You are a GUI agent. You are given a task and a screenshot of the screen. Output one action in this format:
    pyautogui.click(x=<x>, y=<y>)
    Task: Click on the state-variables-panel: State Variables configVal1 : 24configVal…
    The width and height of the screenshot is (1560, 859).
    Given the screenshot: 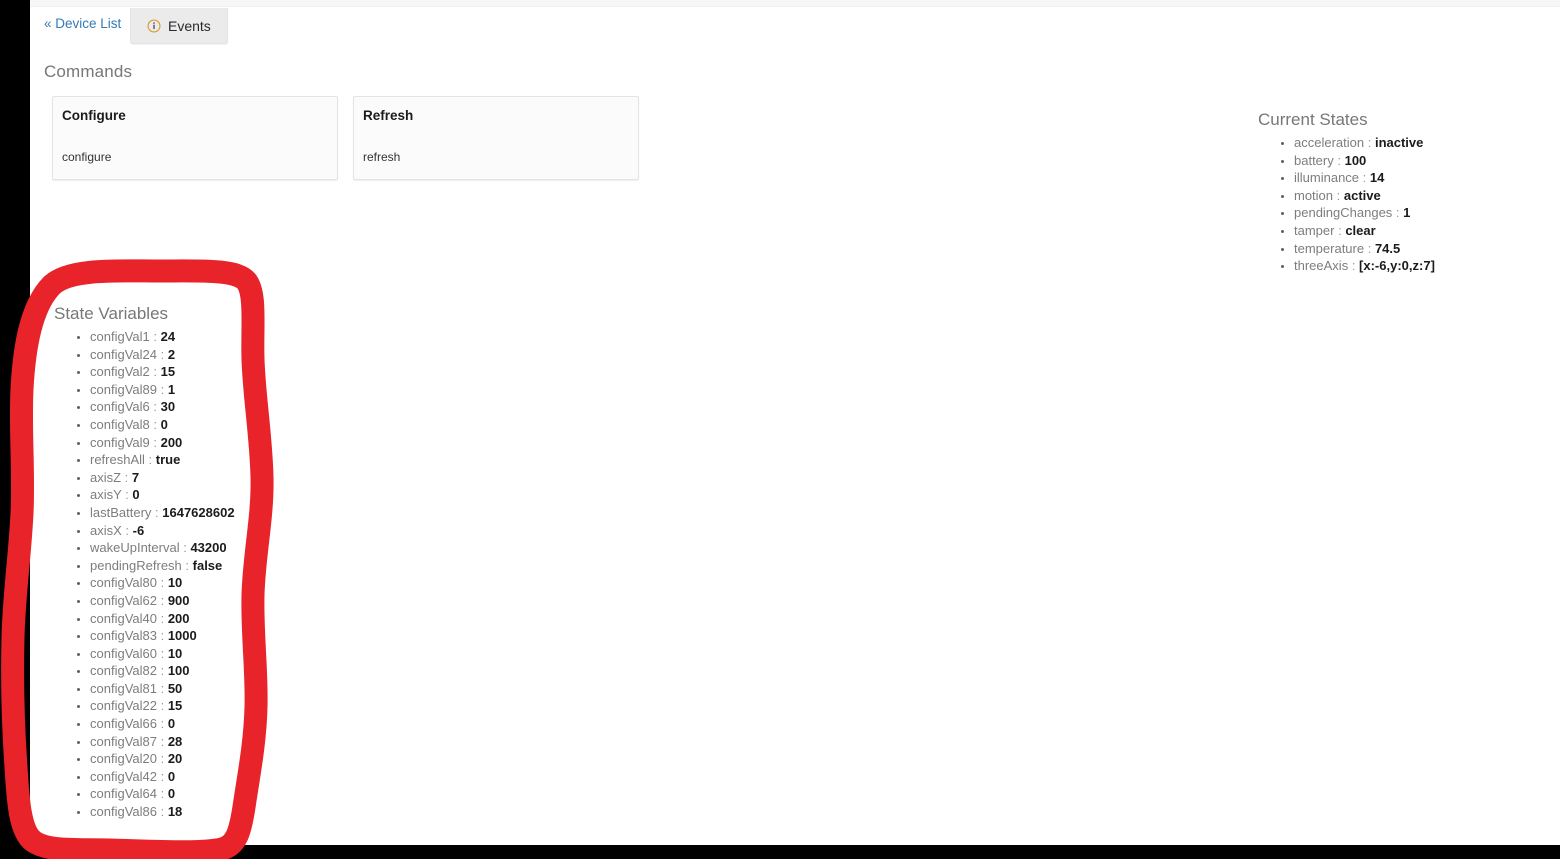 What is the action you would take?
    pyautogui.click(x=144, y=562)
    